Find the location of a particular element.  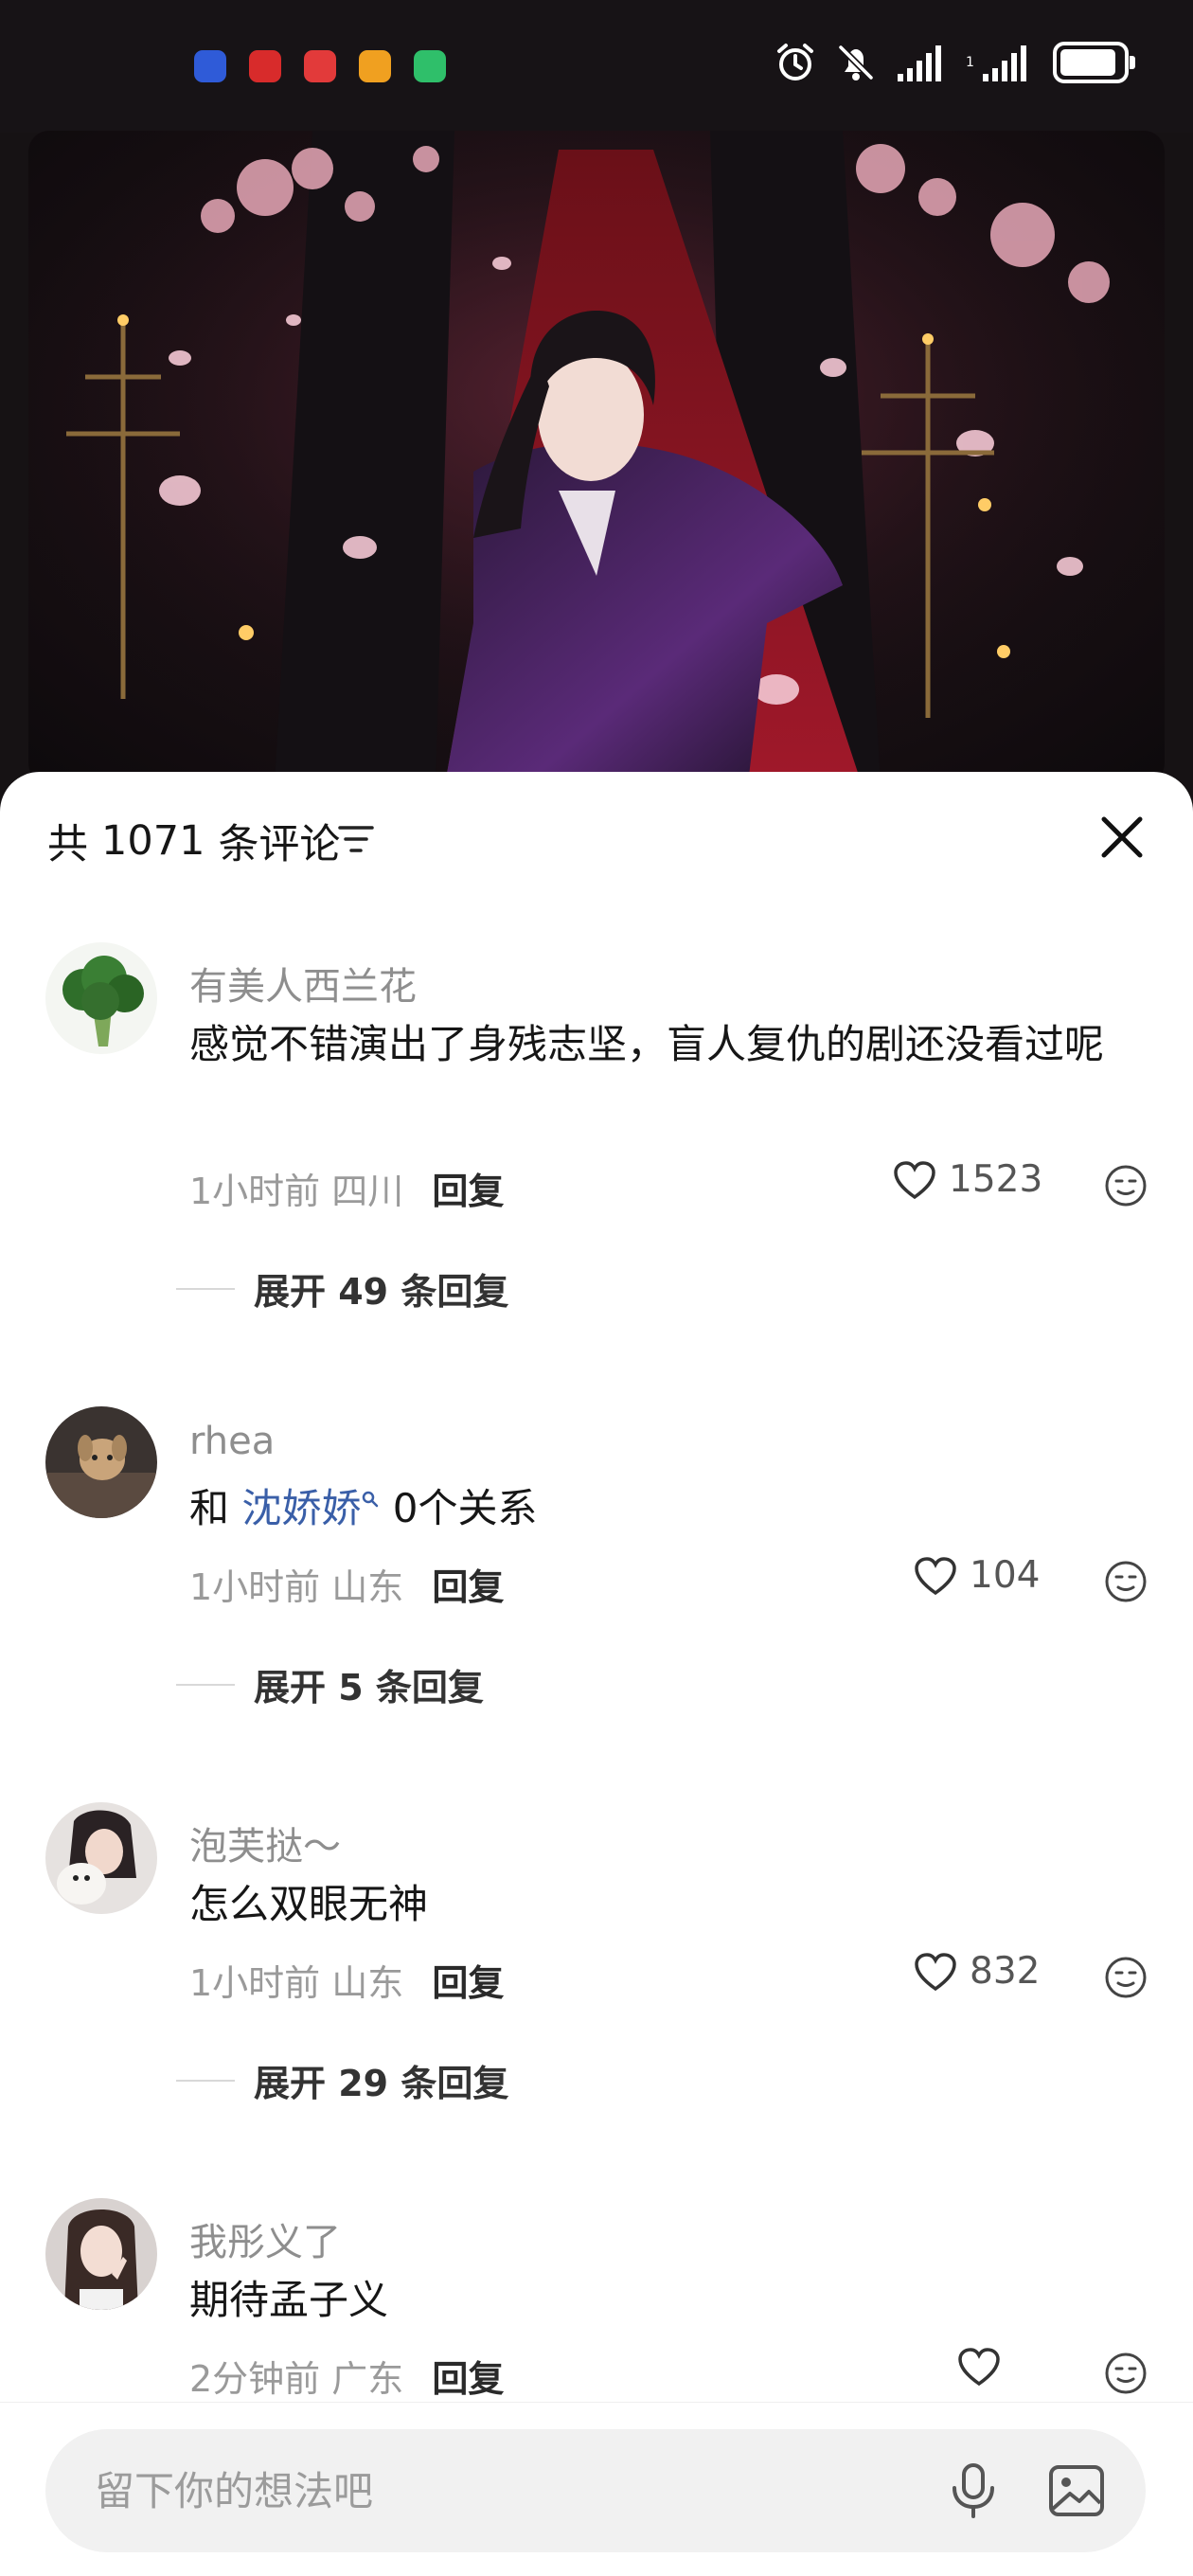

comment-count-prefix: 共 is located at coordinates (67, 844).